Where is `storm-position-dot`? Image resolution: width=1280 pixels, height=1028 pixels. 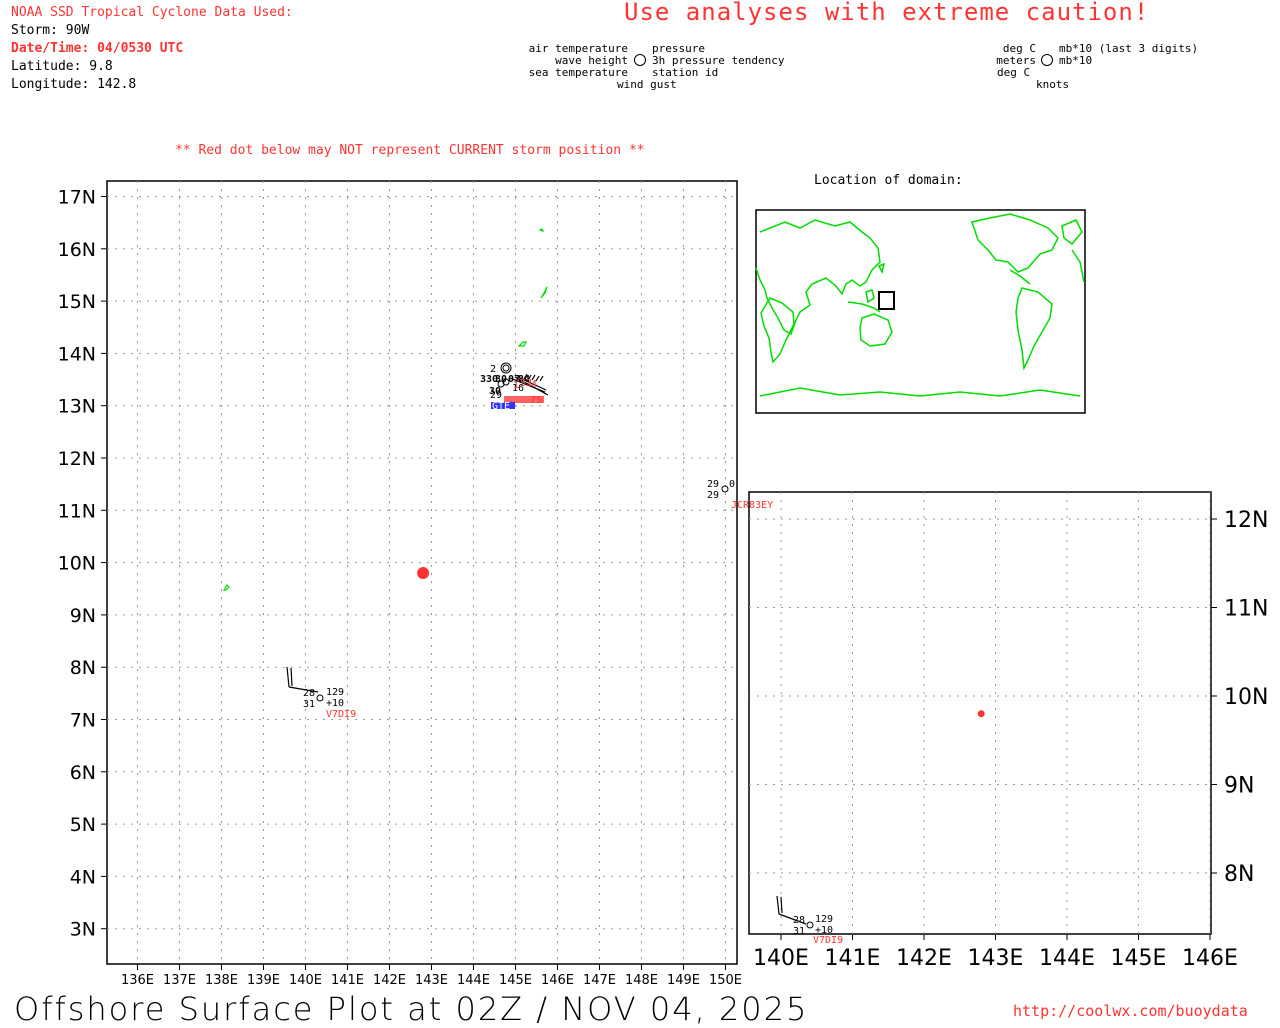
storm-position-dot is located at coordinates (423, 573).